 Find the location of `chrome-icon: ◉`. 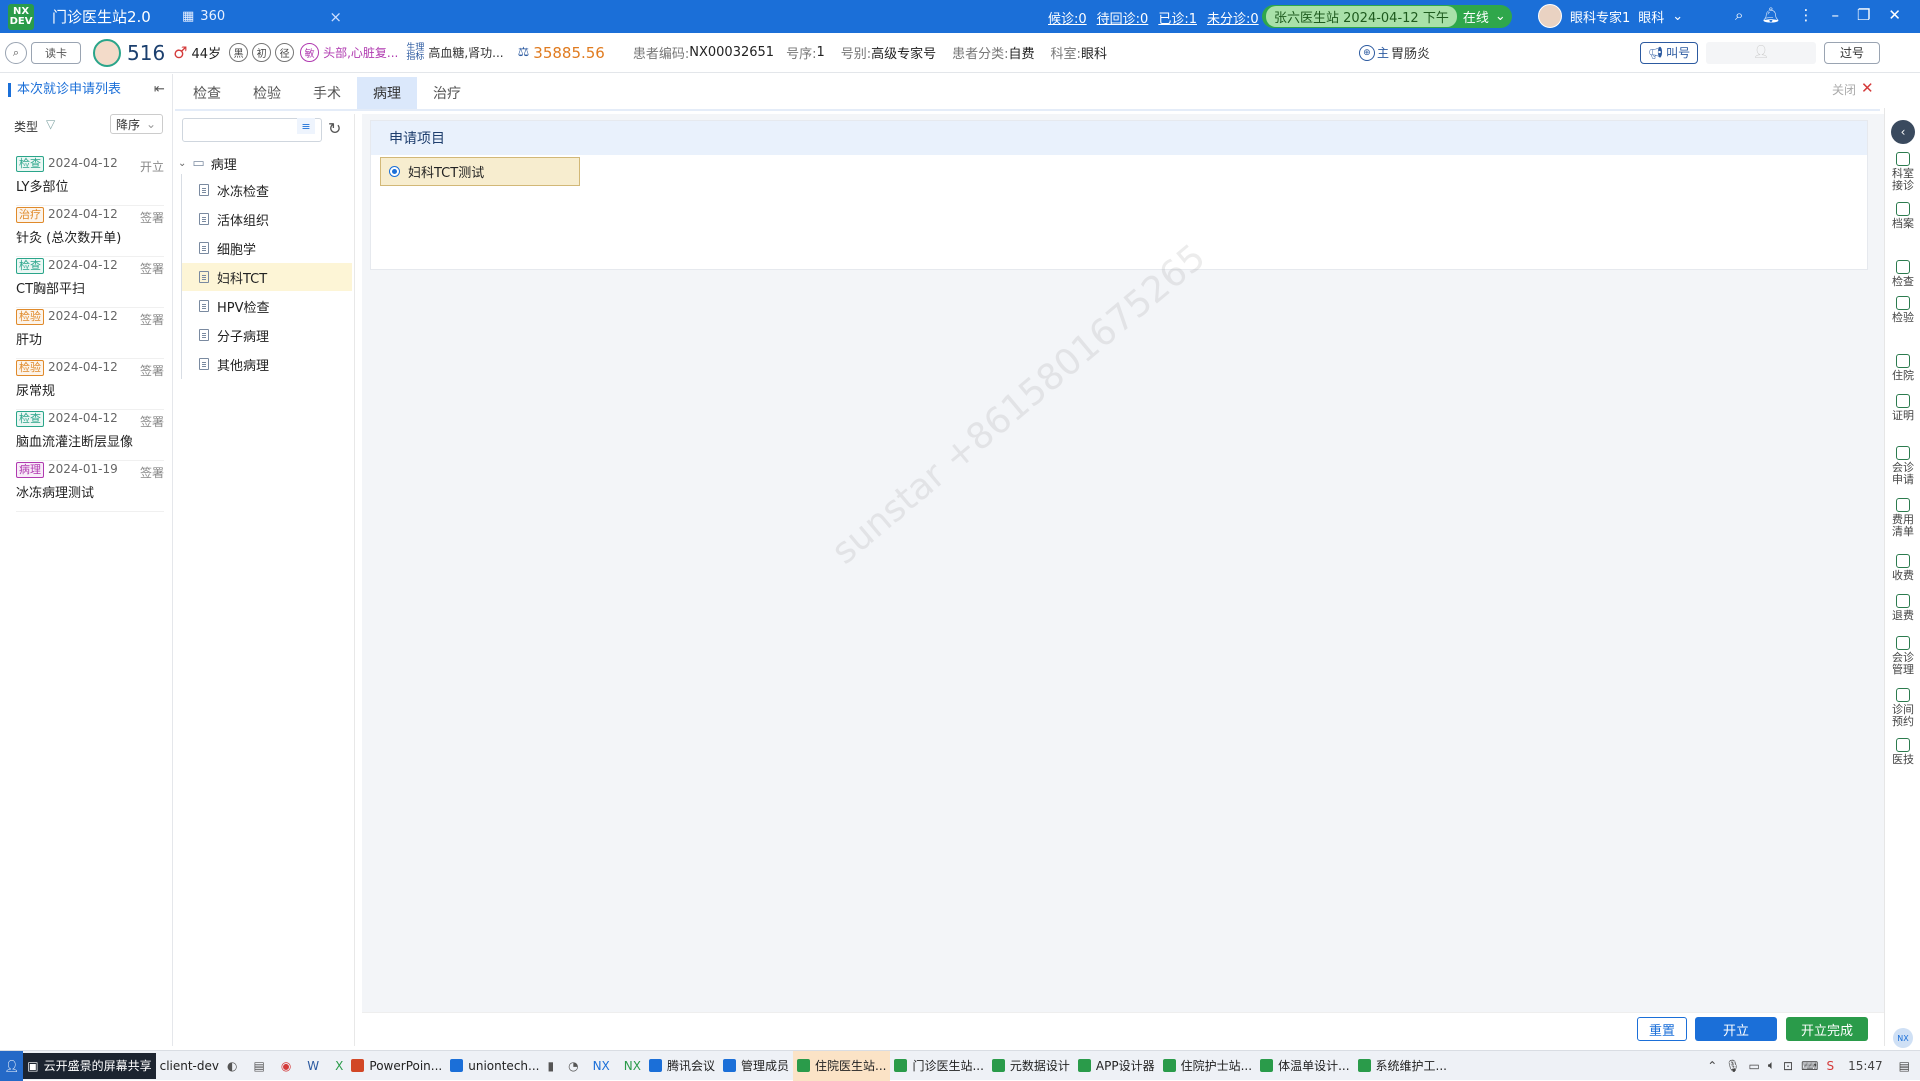

chrome-icon: ◉ is located at coordinates (286, 1066).